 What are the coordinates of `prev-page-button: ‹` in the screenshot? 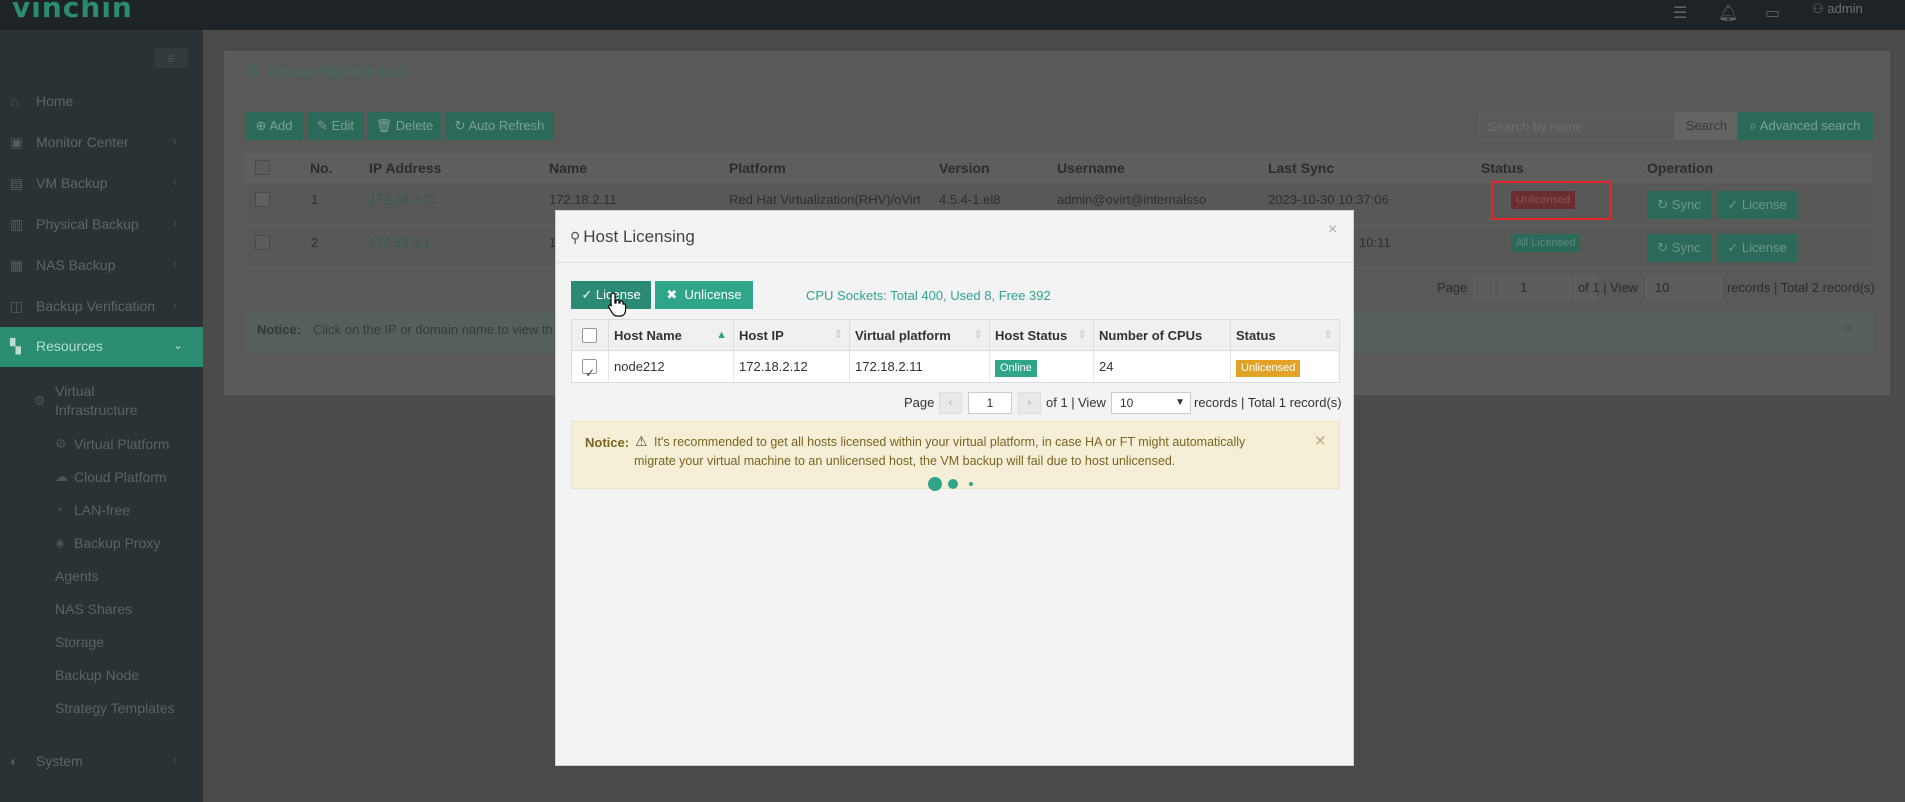 It's located at (950, 403).